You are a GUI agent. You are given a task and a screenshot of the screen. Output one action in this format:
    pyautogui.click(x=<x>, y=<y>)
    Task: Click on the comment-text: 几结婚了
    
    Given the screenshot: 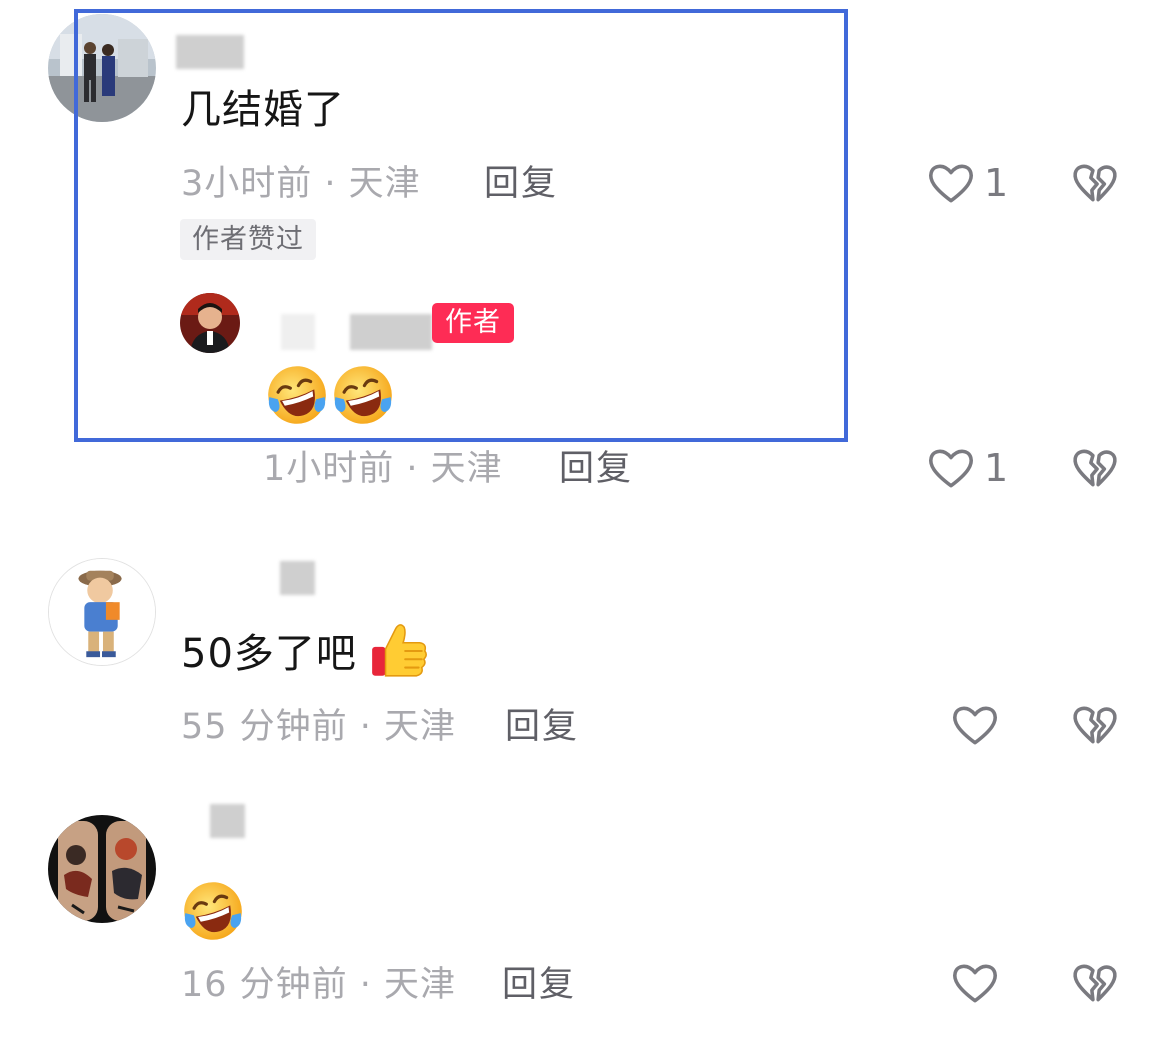 What is the action you would take?
    pyautogui.click(x=263, y=110)
    